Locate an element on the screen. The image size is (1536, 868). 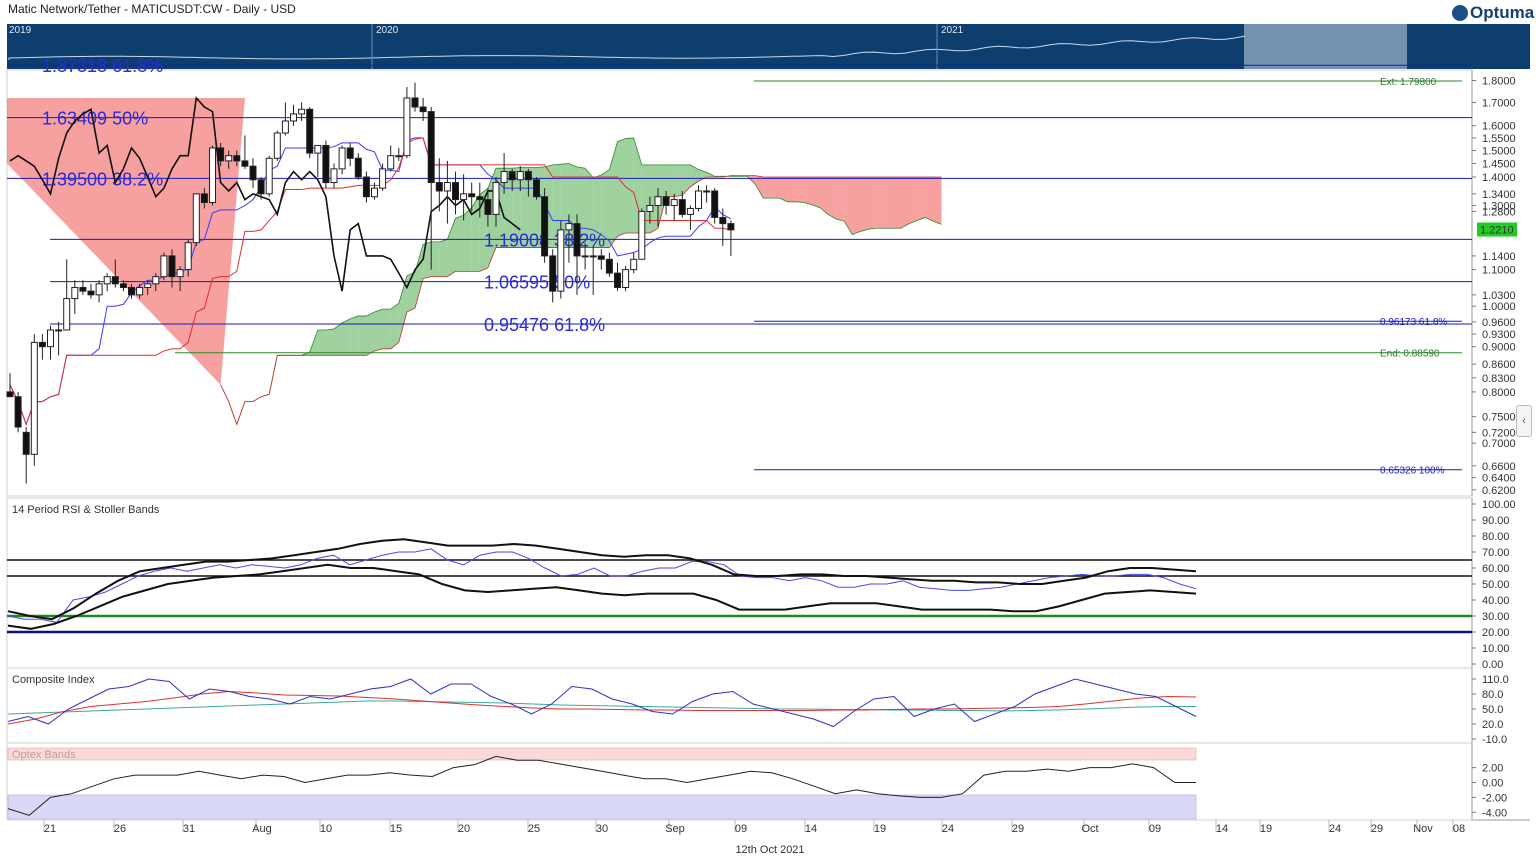
x-tick-label: 24 is located at coordinates (948, 829).